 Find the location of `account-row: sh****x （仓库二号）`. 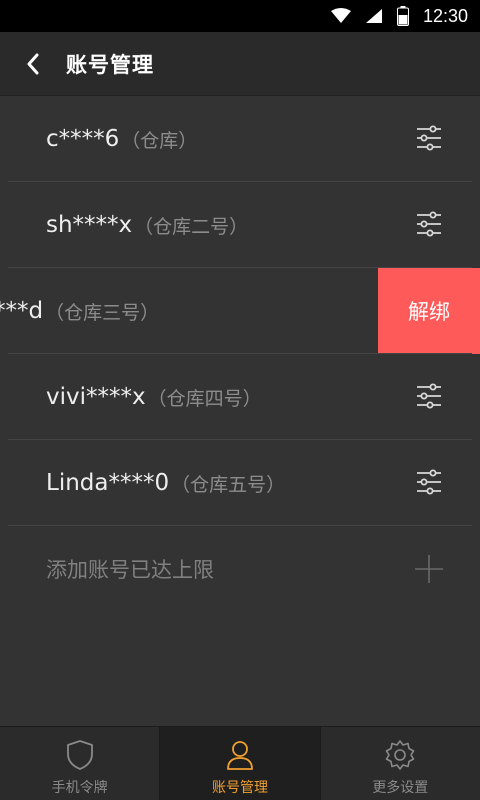

account-row: sh****x （仓库二号） is located at coordinates (240, 225).